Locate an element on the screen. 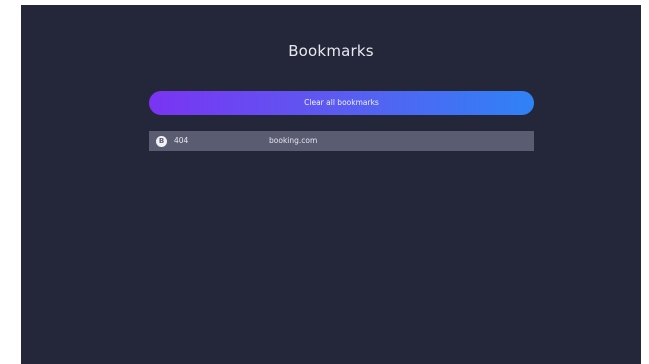 Image resolution: width=649 pixels, height=364 pixels. bookmark-list: B 404 booking.com is located at coordinates (341, 141).